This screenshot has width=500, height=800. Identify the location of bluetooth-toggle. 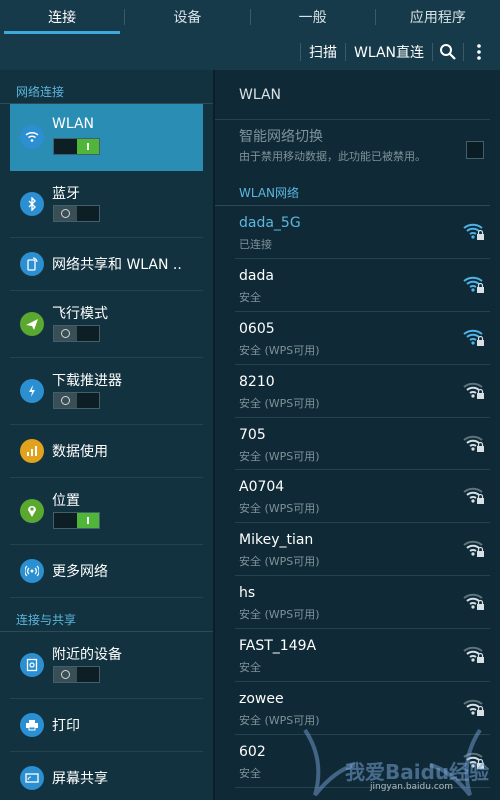
(76, 213).